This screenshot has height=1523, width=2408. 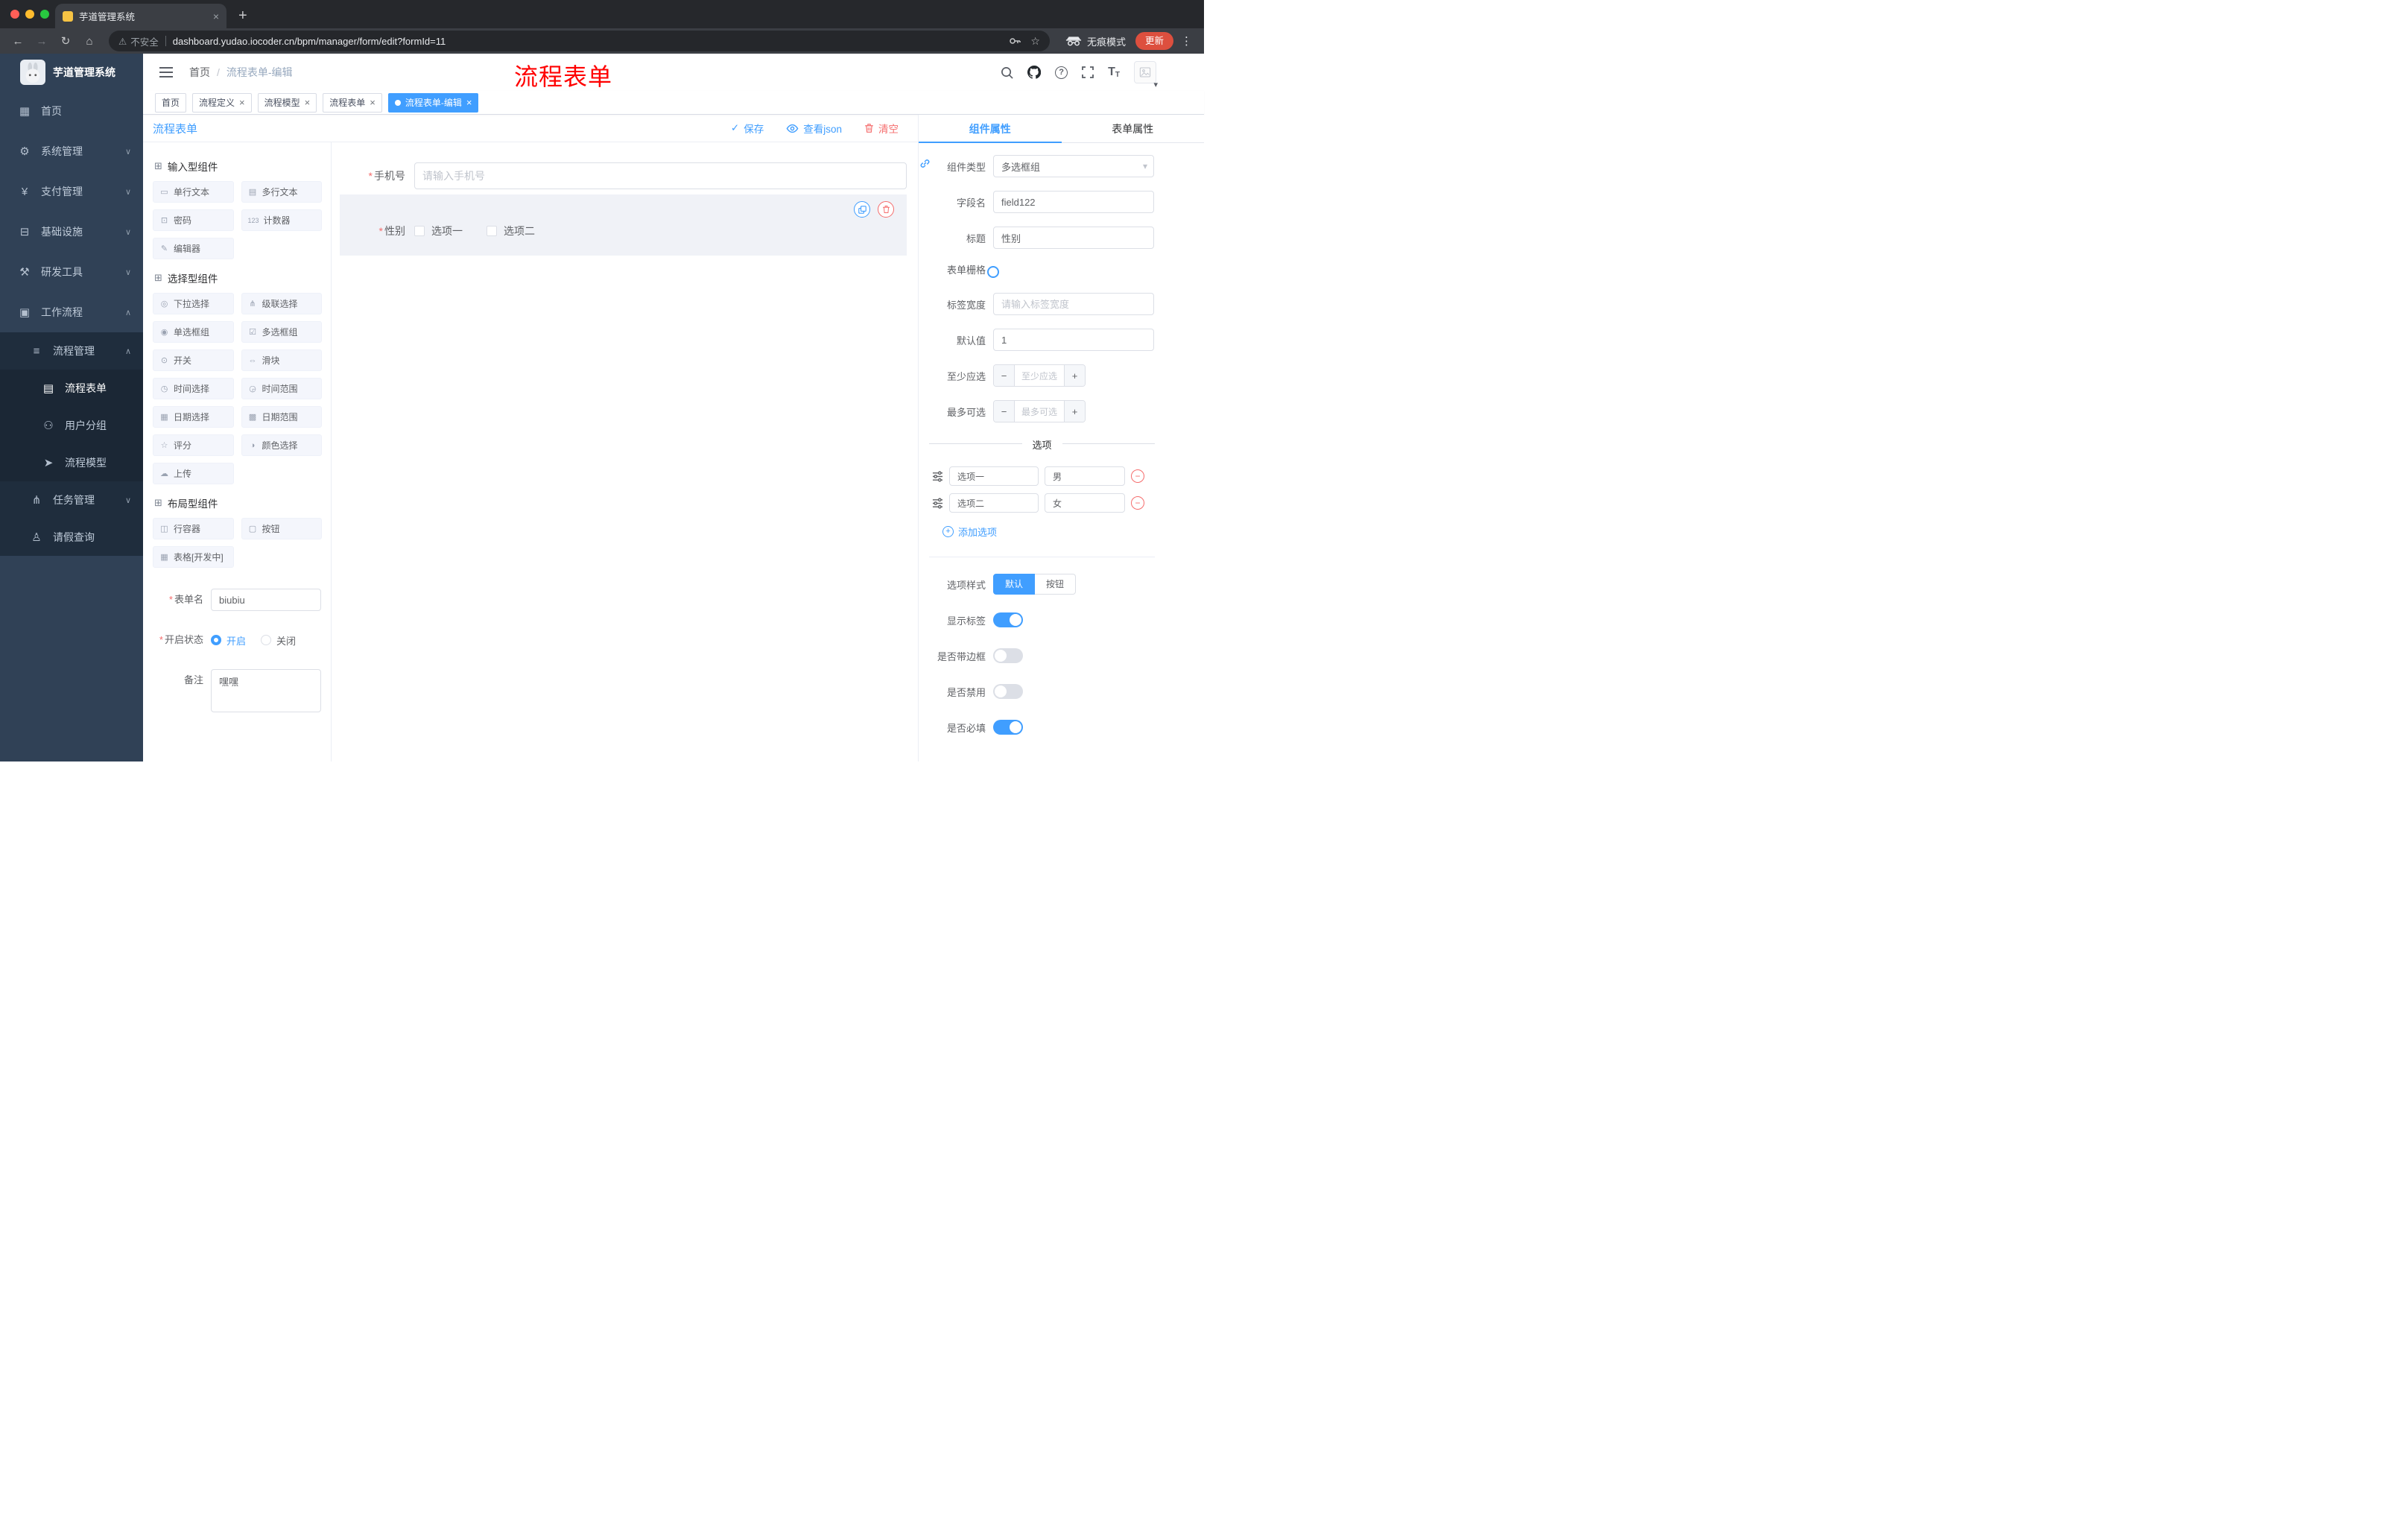 I want to click on disabled-switch, so click(x=1008, y=691).